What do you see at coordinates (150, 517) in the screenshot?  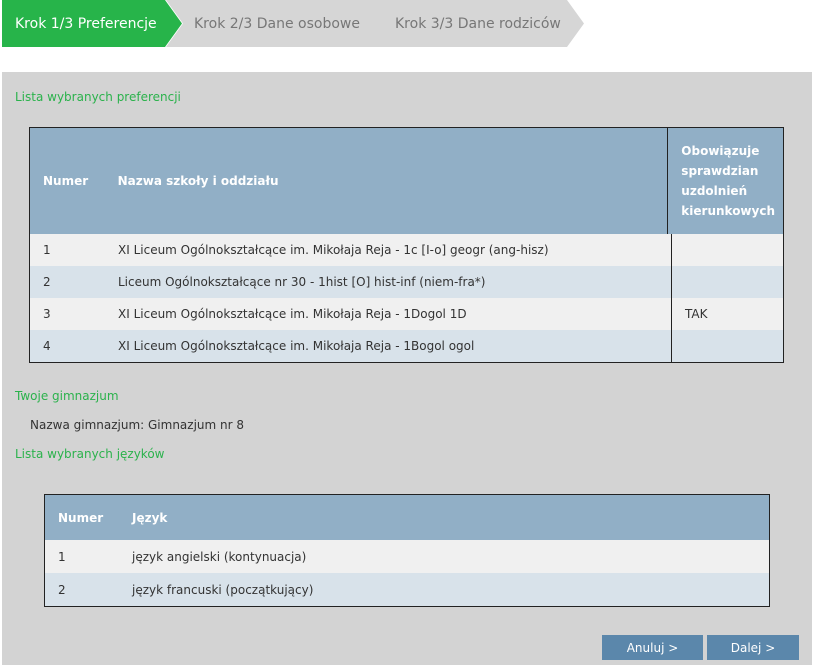 I see `header-language: Język` at bounding box center [150, 517].